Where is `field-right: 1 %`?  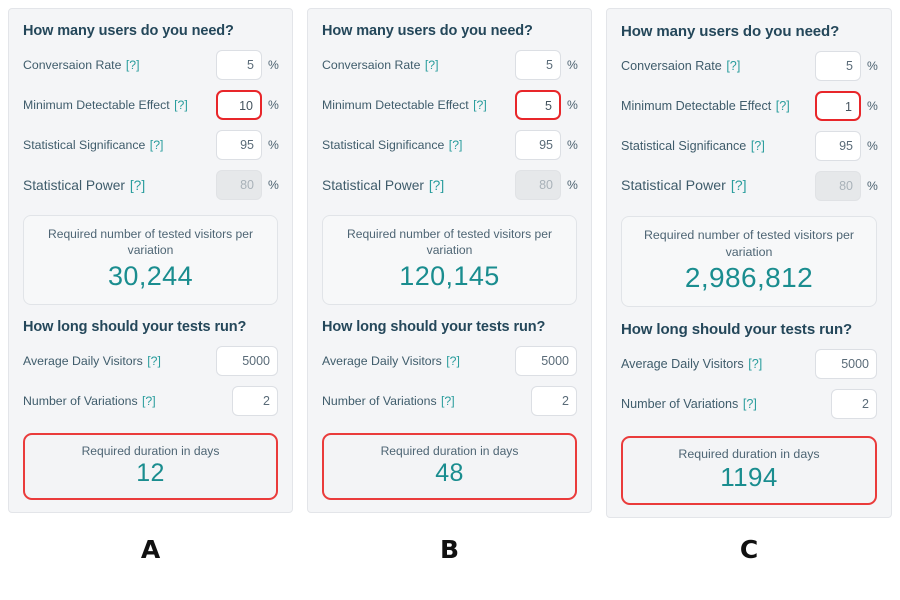
field-right: 1 % is located at coordinates (846, 106).